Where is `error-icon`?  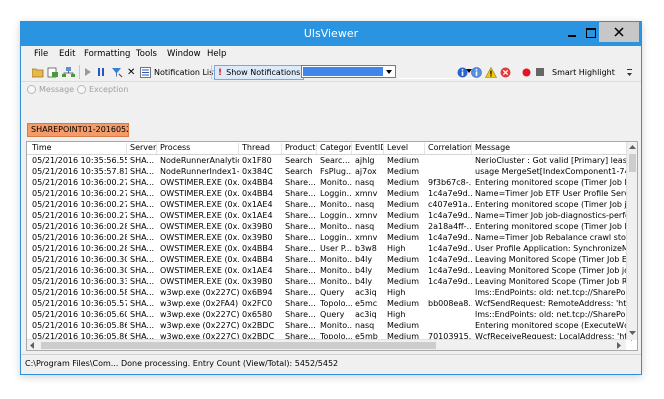 error-icon is located at coordinates (505, 72).